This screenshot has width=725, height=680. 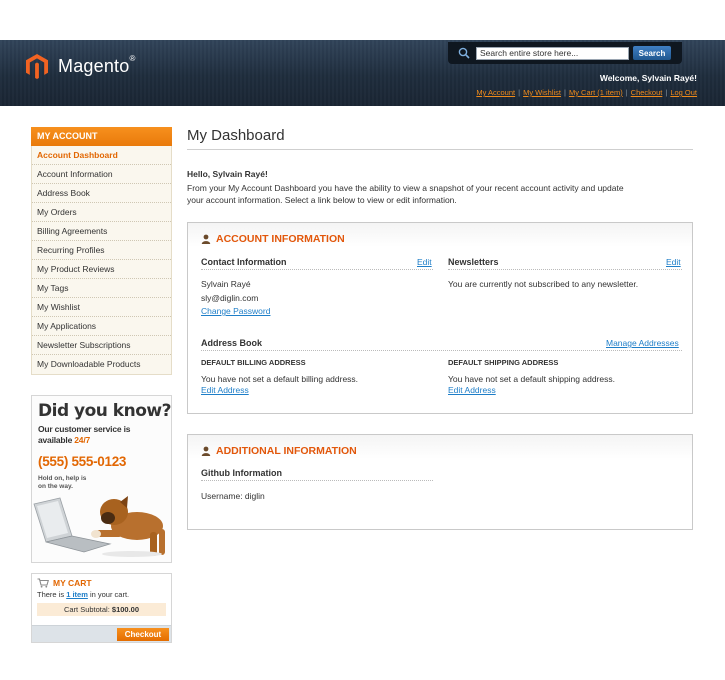 What do you see at coordinates (464, 53) in the screenshot?
I see `search-icon` at bounding box center [464, 53].